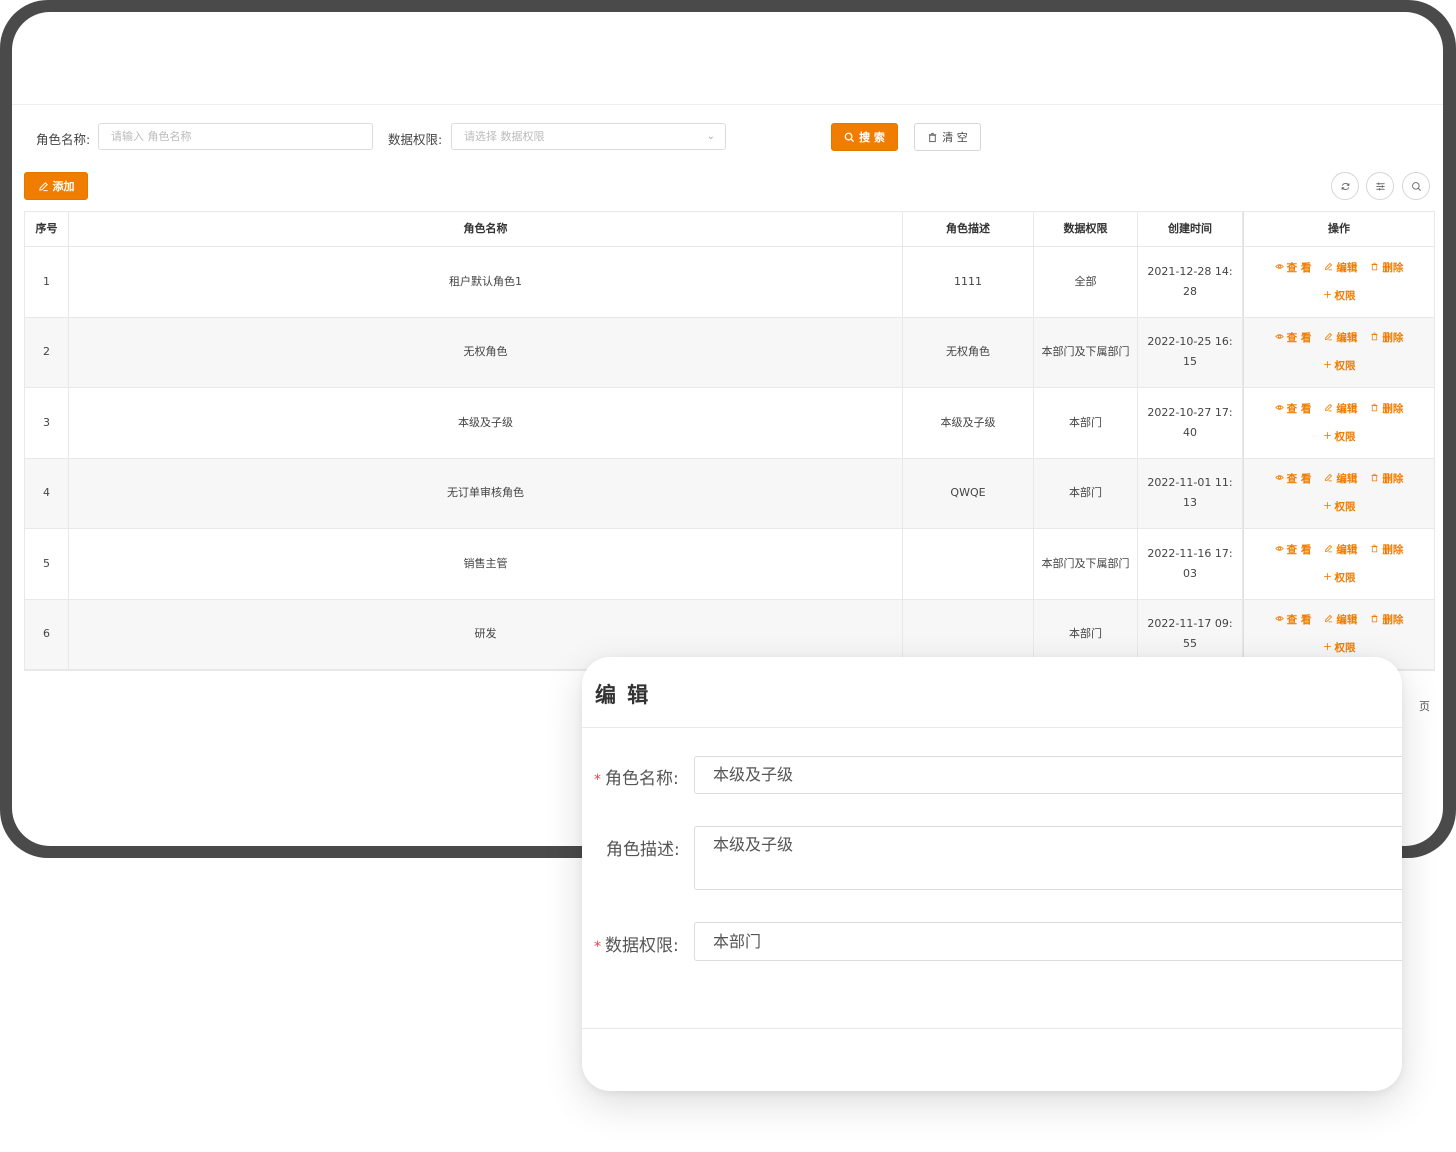 This screenshot has width=1456, height=1152. What do you see at coordinates (486, 282) in the screenshot?
I see `cell-role-name: 租户默认角色1` at bounding box center [486, 282].